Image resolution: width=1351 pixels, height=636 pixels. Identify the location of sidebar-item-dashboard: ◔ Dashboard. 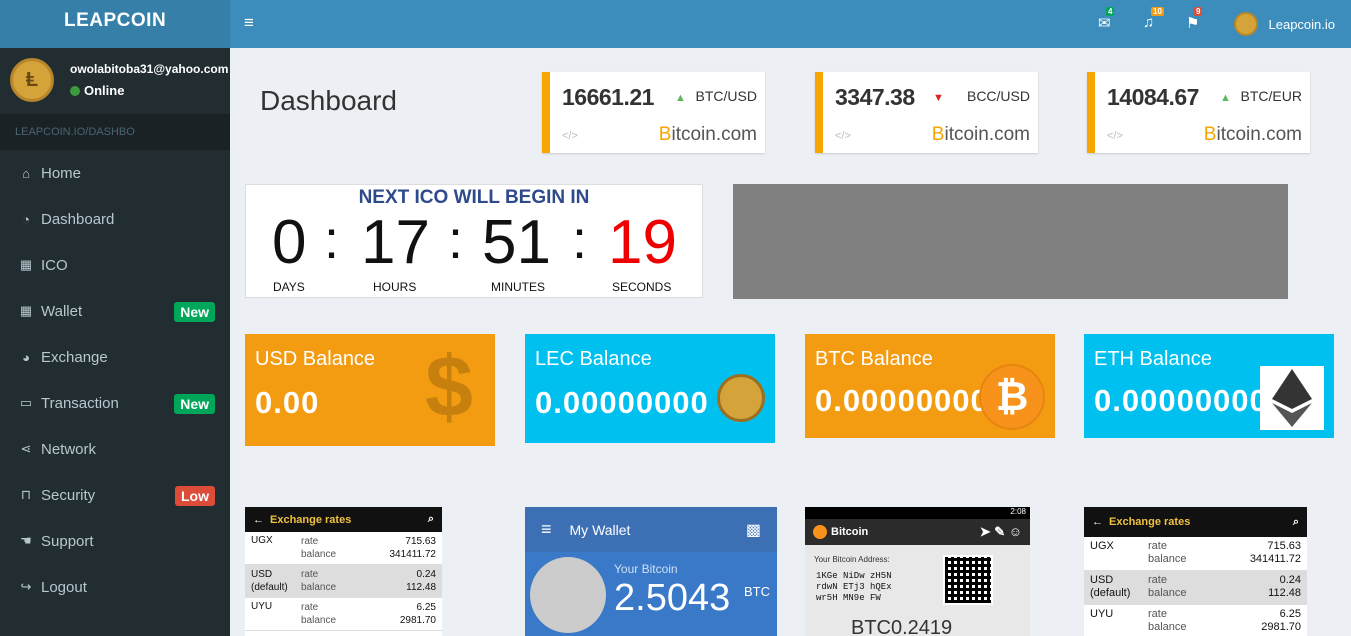
(115, 219).